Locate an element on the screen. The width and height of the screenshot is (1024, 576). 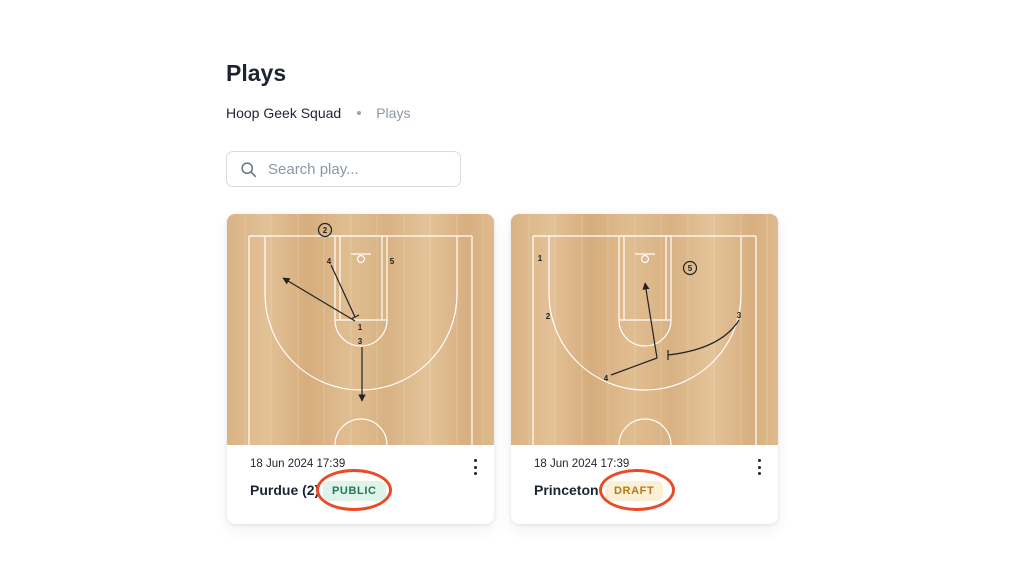
status-badge: DRAFT is located at coordinates (634, 491).